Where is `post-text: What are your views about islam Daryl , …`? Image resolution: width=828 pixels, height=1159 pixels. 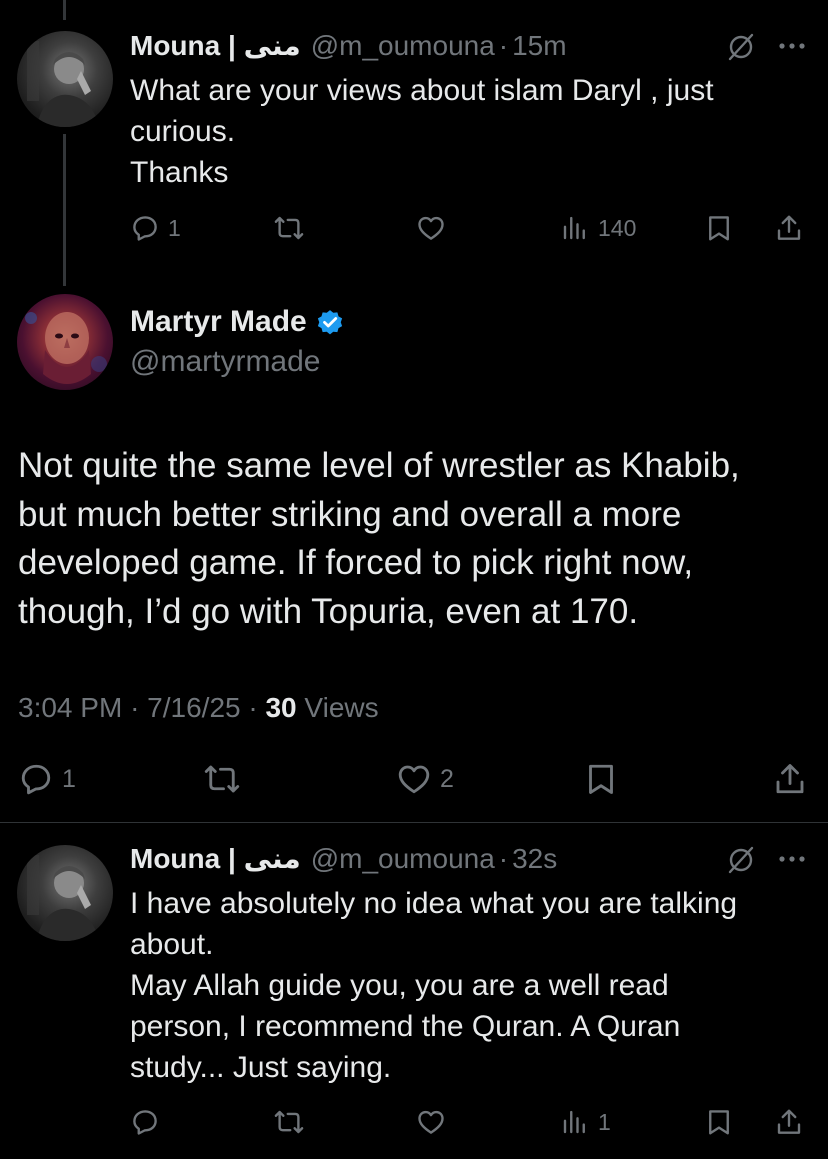
post-text: What are your views about islam Daryl , … is located at coordinates (470, 131).